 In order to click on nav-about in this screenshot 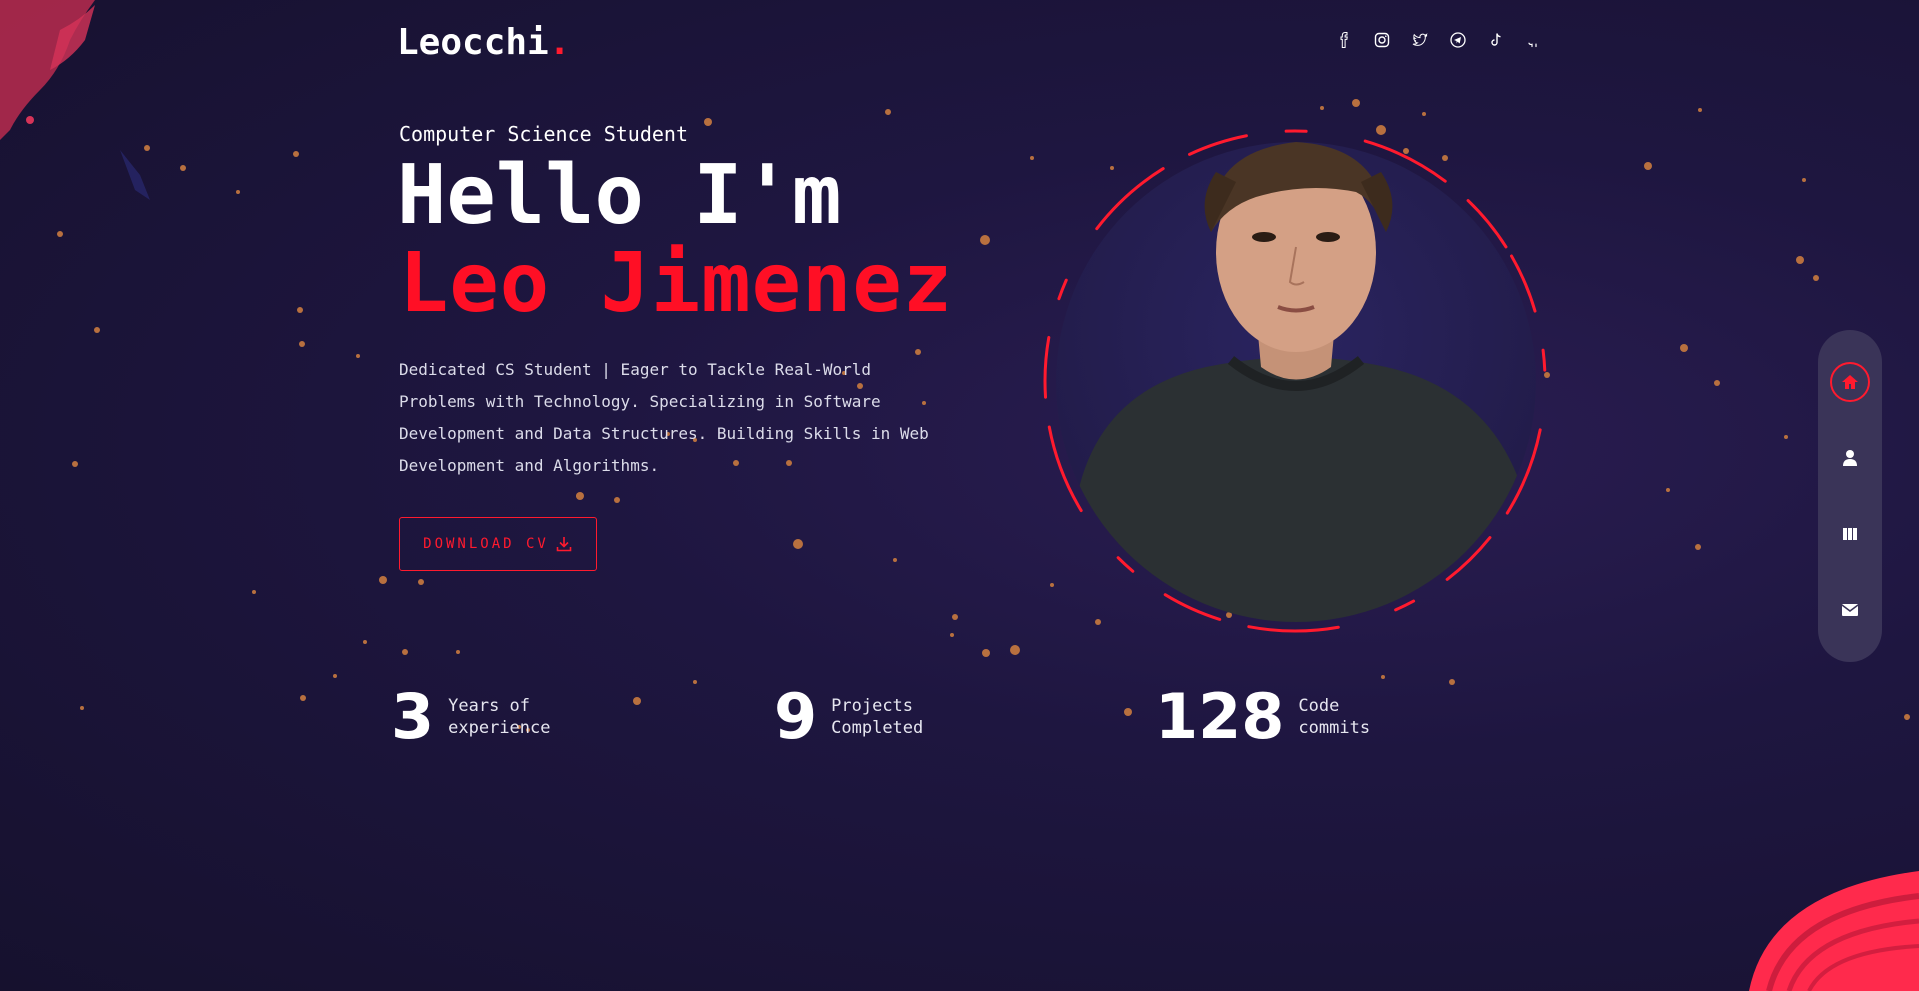, I will do `click(1850, 458)`.